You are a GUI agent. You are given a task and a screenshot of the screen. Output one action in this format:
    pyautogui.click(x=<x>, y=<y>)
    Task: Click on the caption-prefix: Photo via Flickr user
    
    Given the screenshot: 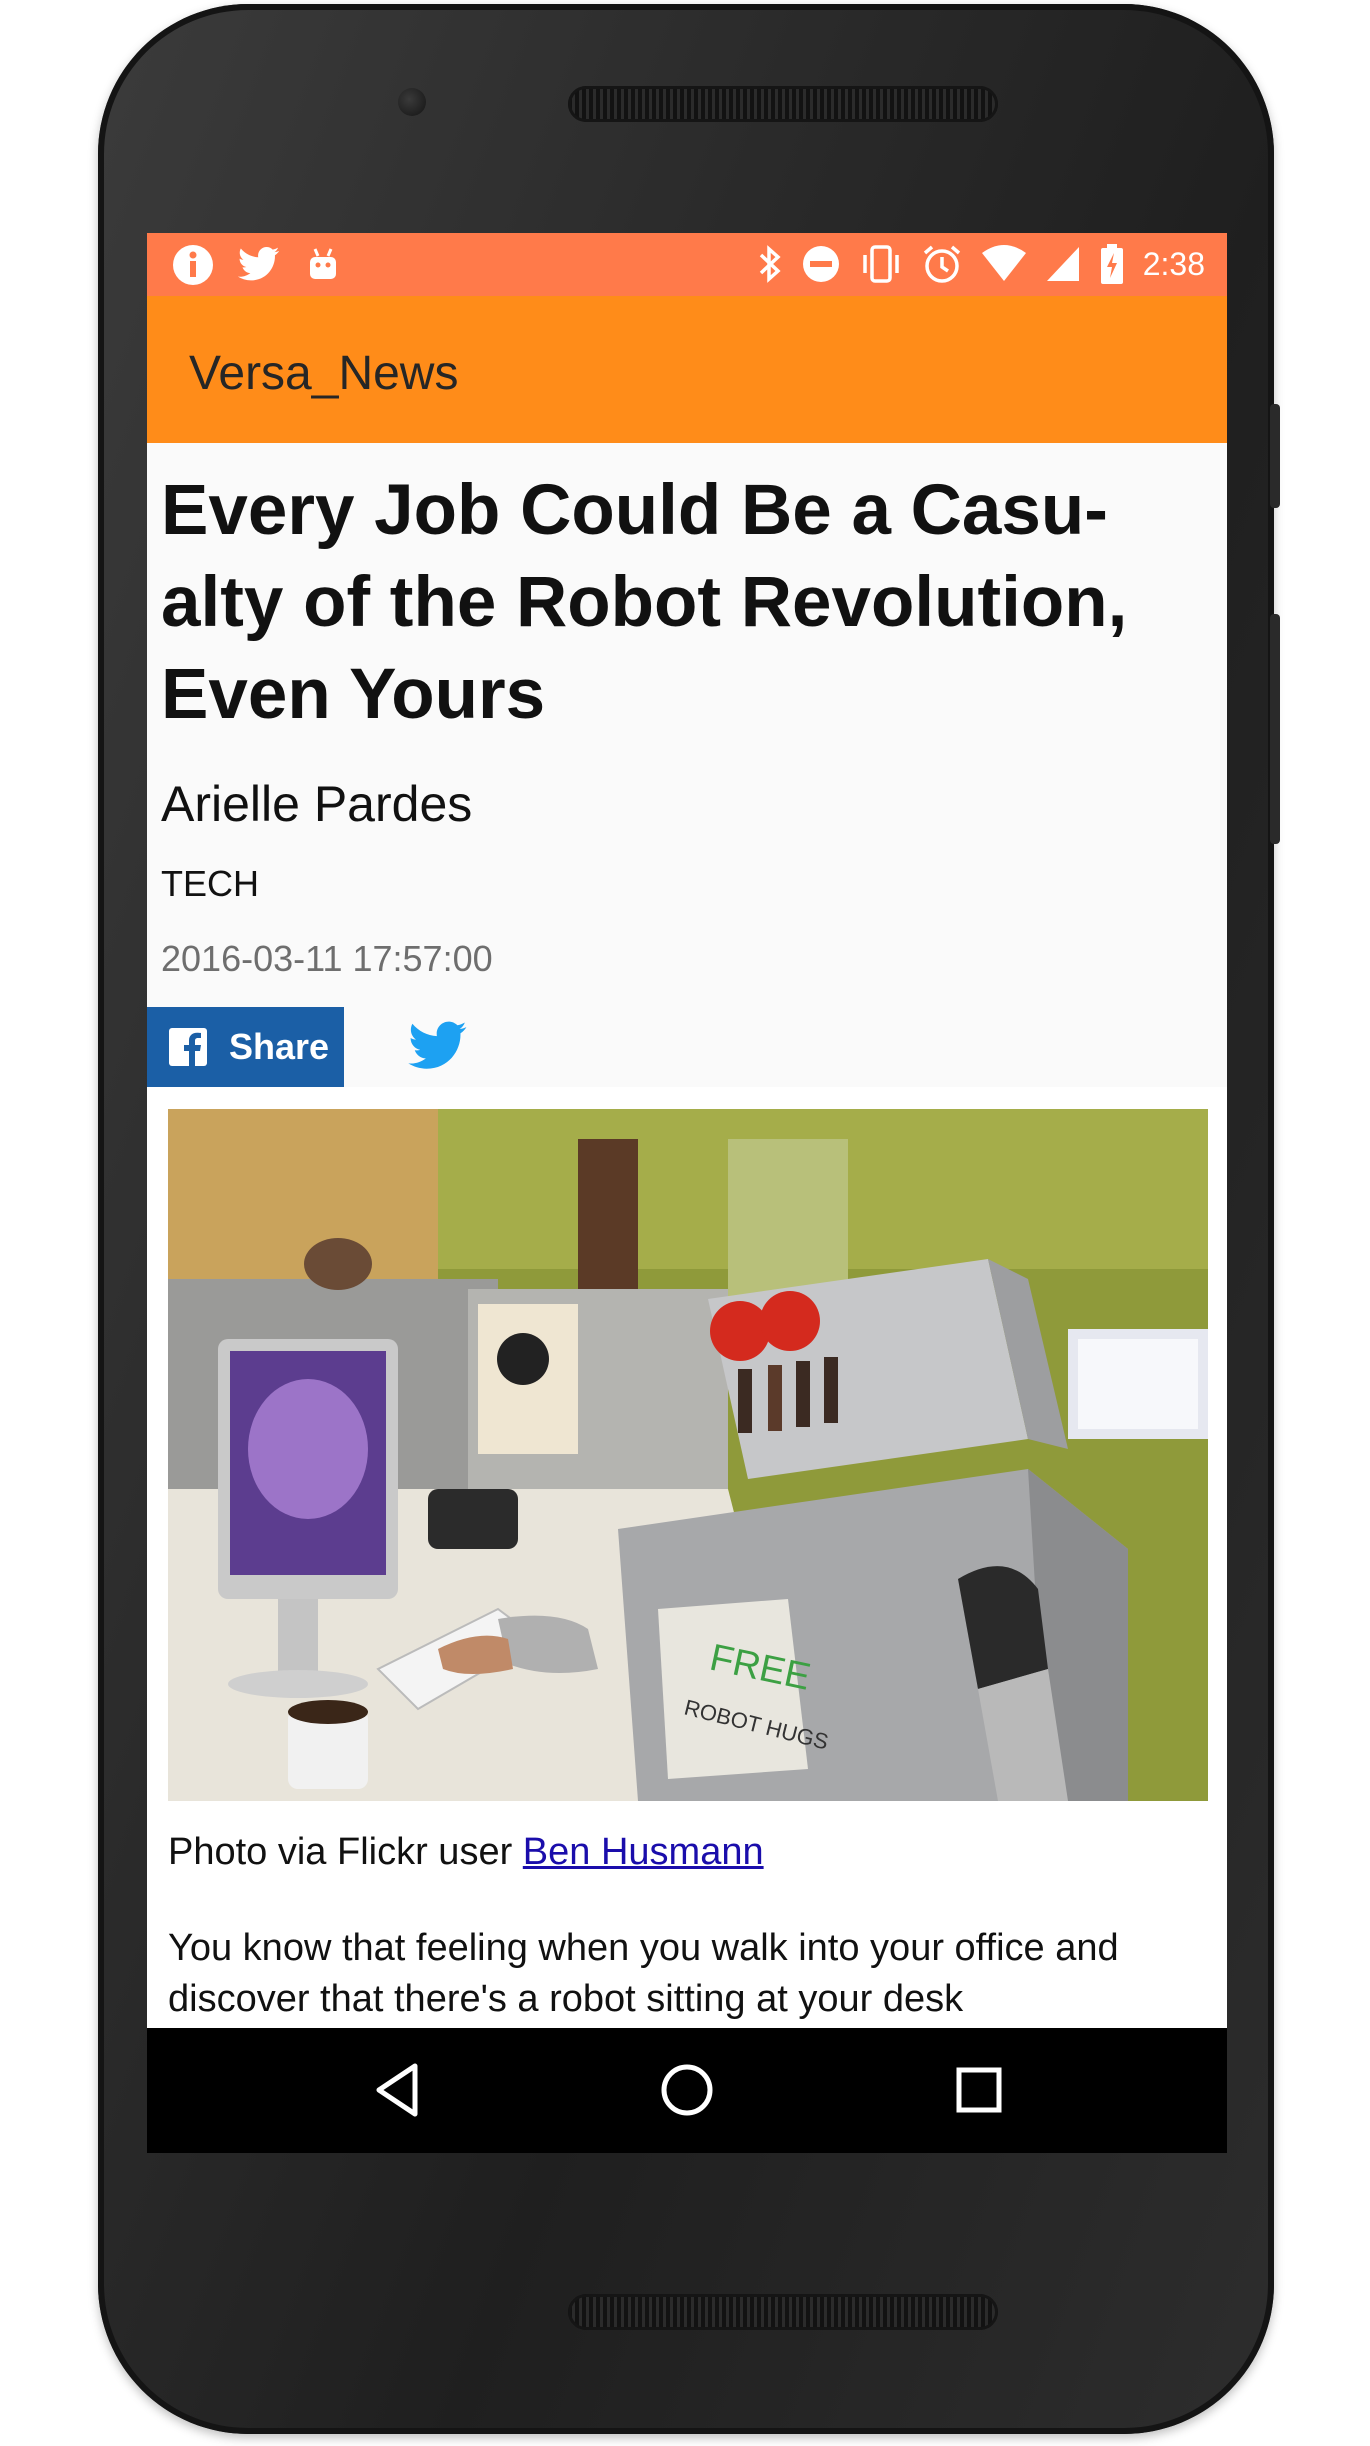 What is the action you would take?
    pyautogui.click(x=345, y=1852)
    